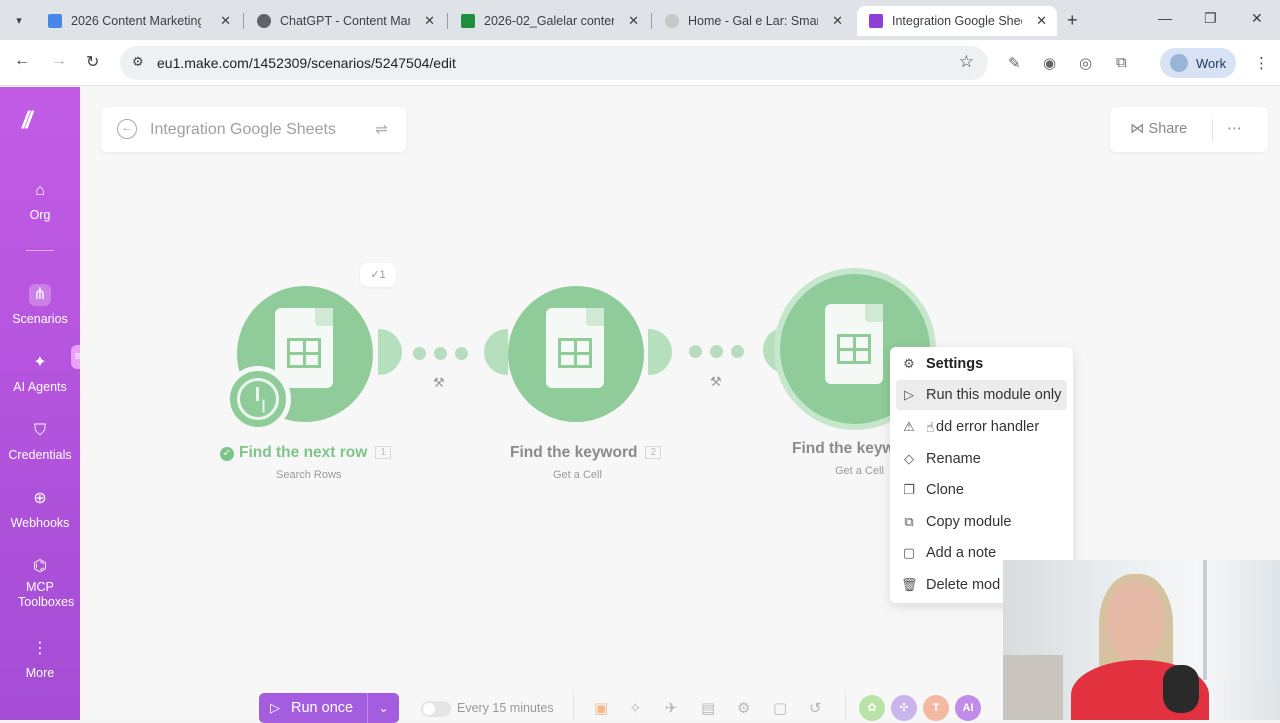  Describe the element at coordinates (22, 61) in the screenshot. I see `back-icon: ←` at that location.